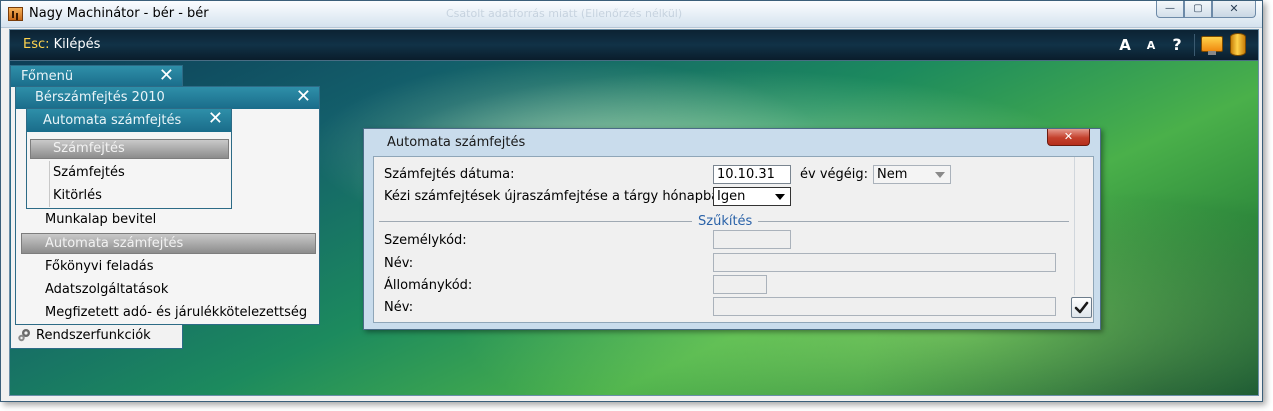 The height and width of the screenshot is (411, 1273). Describe the element at coordinates (112, 120) in the screenshot. I see `auto-menu-title: Automata számfejtés` at that location.